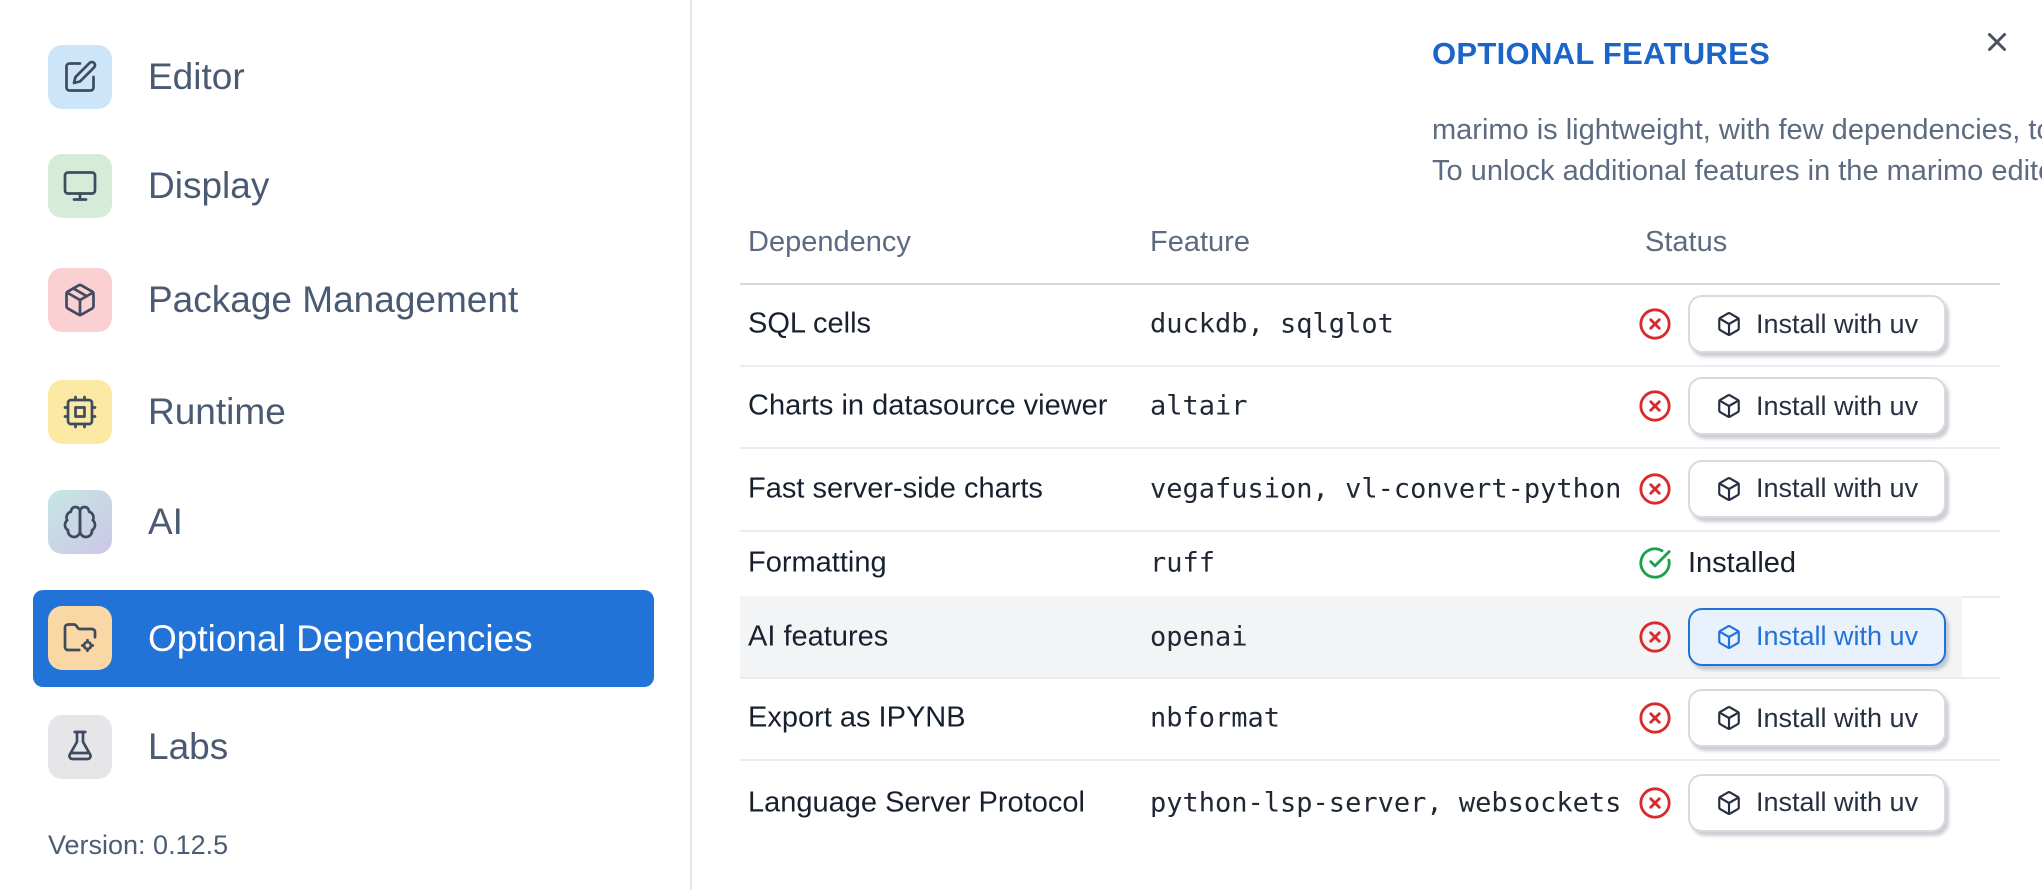 Image resolution: width=2042 pixels, height=890 pixels. Describe the element at coordinates (1386, 488) in the screenshot. I see `feature-cell: vegafusion, vl-convert-python` at that location.